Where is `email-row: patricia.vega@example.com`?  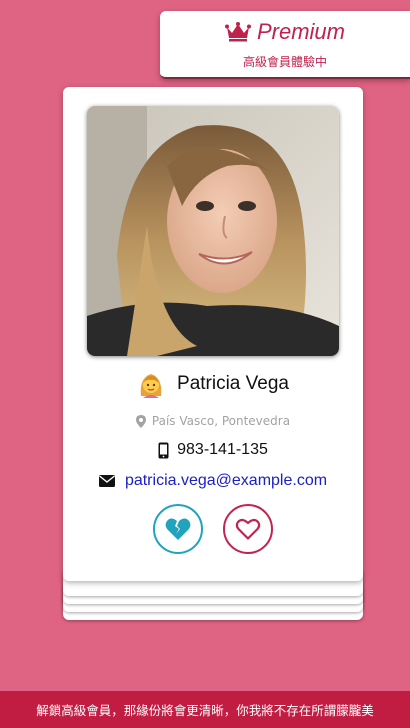
email-row: patricia.vega@example.com is located at coordinates (213, 481).